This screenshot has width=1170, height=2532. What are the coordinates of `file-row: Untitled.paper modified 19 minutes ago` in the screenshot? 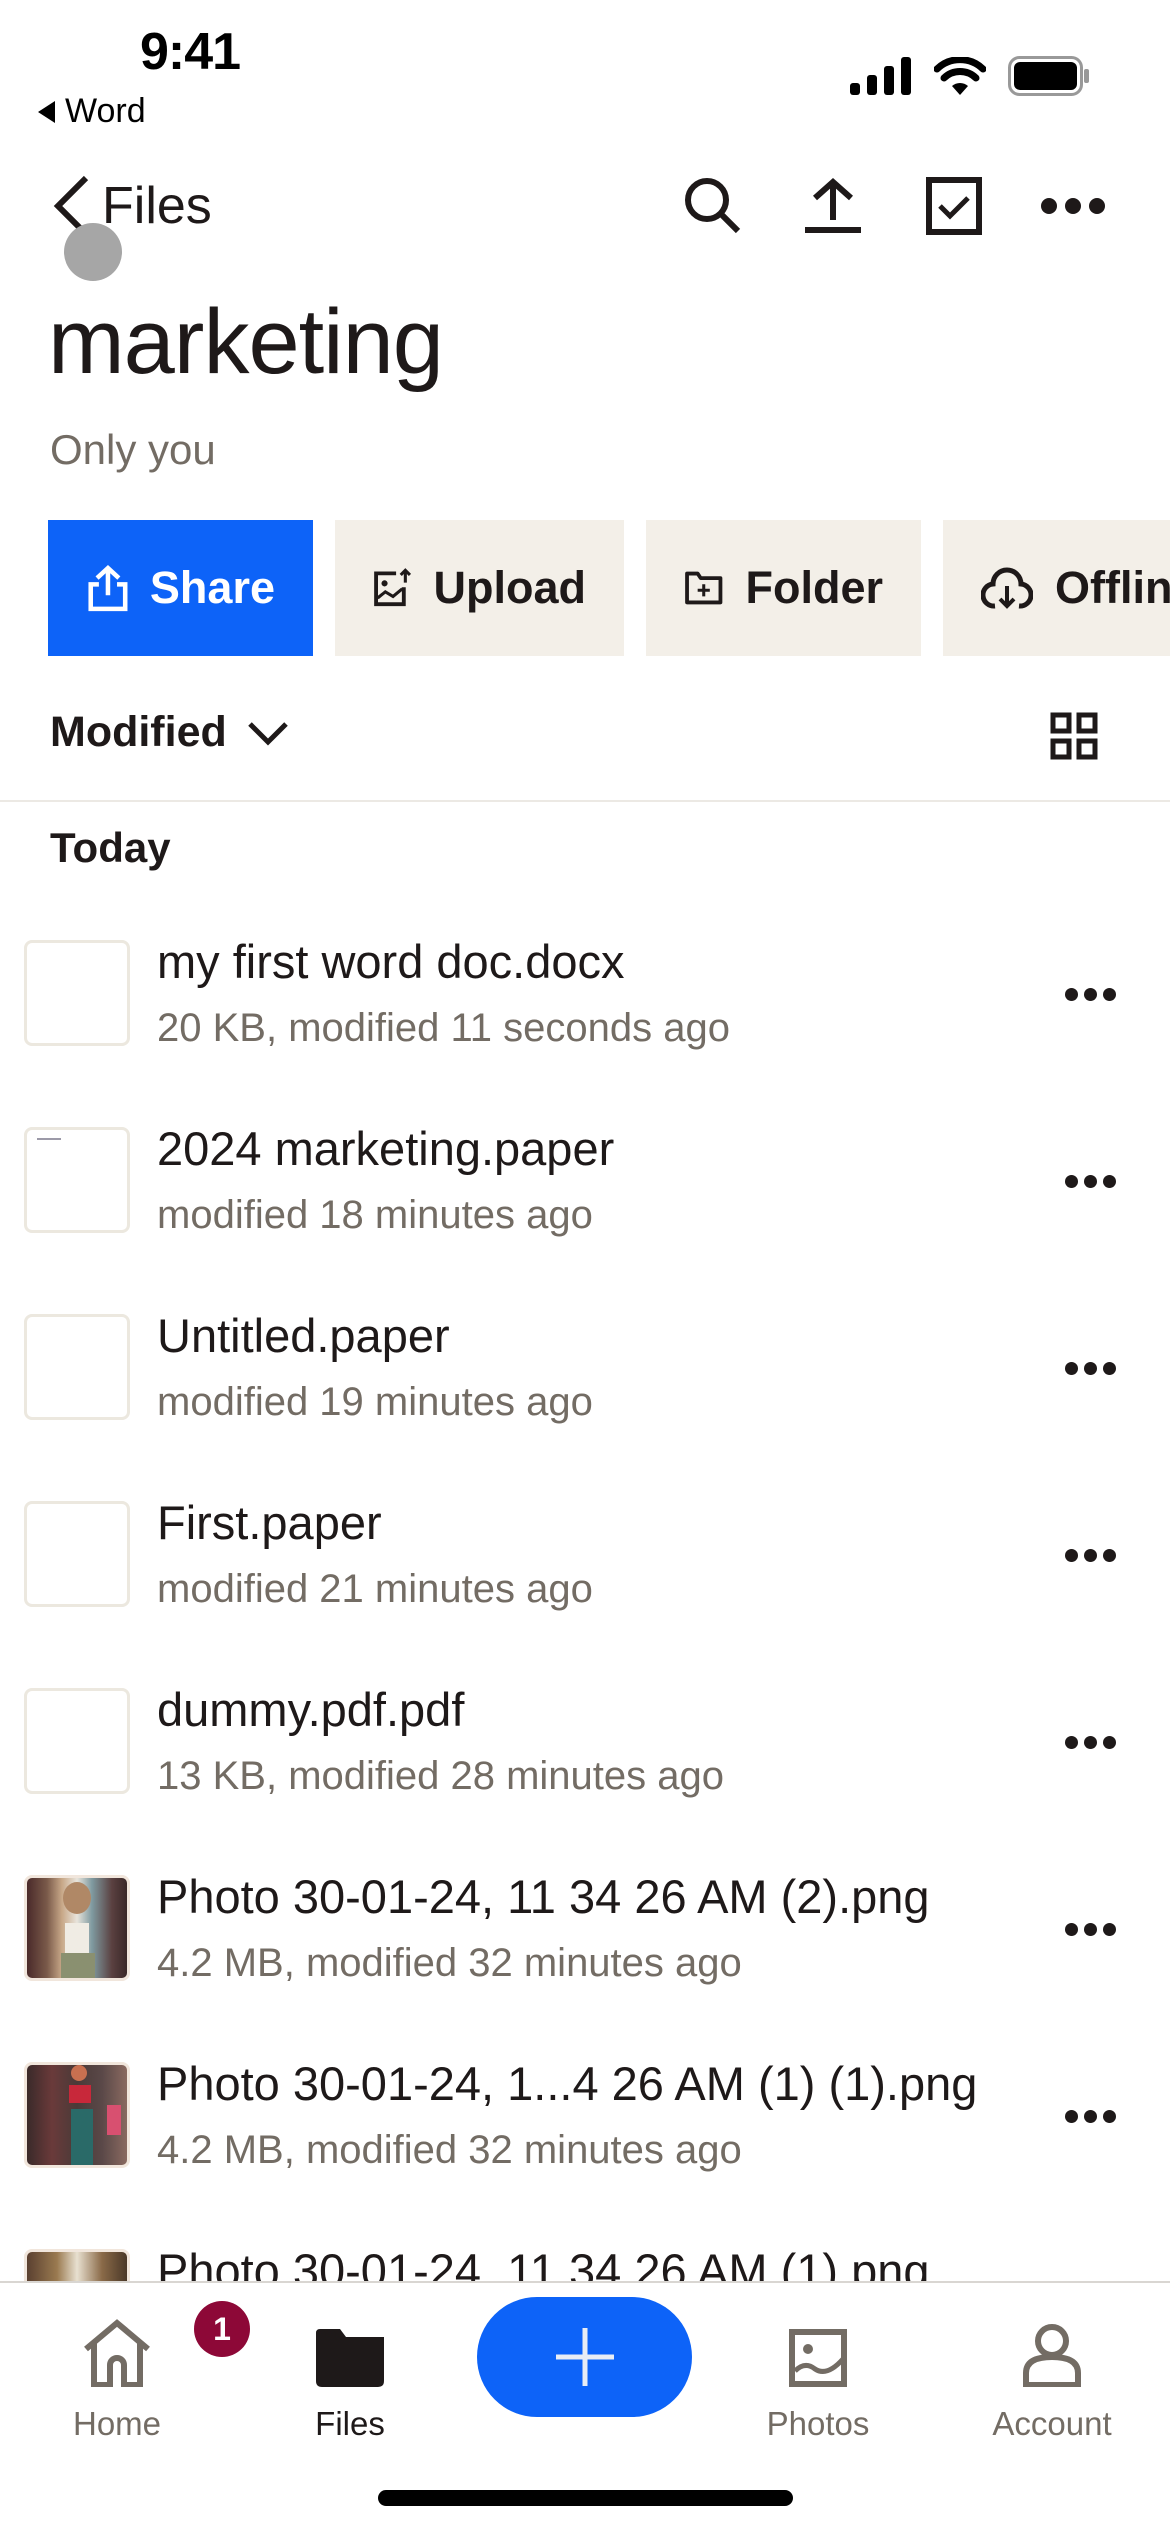 It's located at (585, 1367).